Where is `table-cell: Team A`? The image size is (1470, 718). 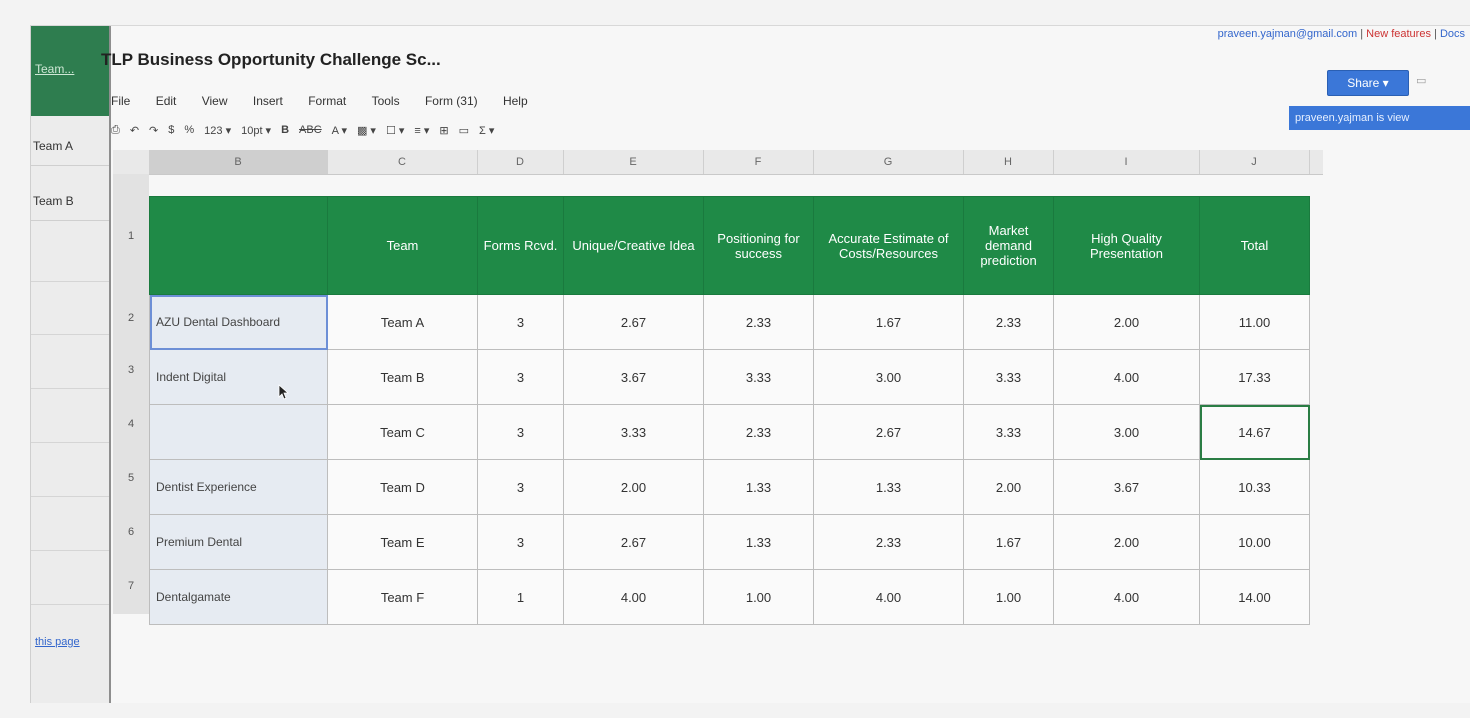 table-cell: Team A is located at coordinates (402, 322).